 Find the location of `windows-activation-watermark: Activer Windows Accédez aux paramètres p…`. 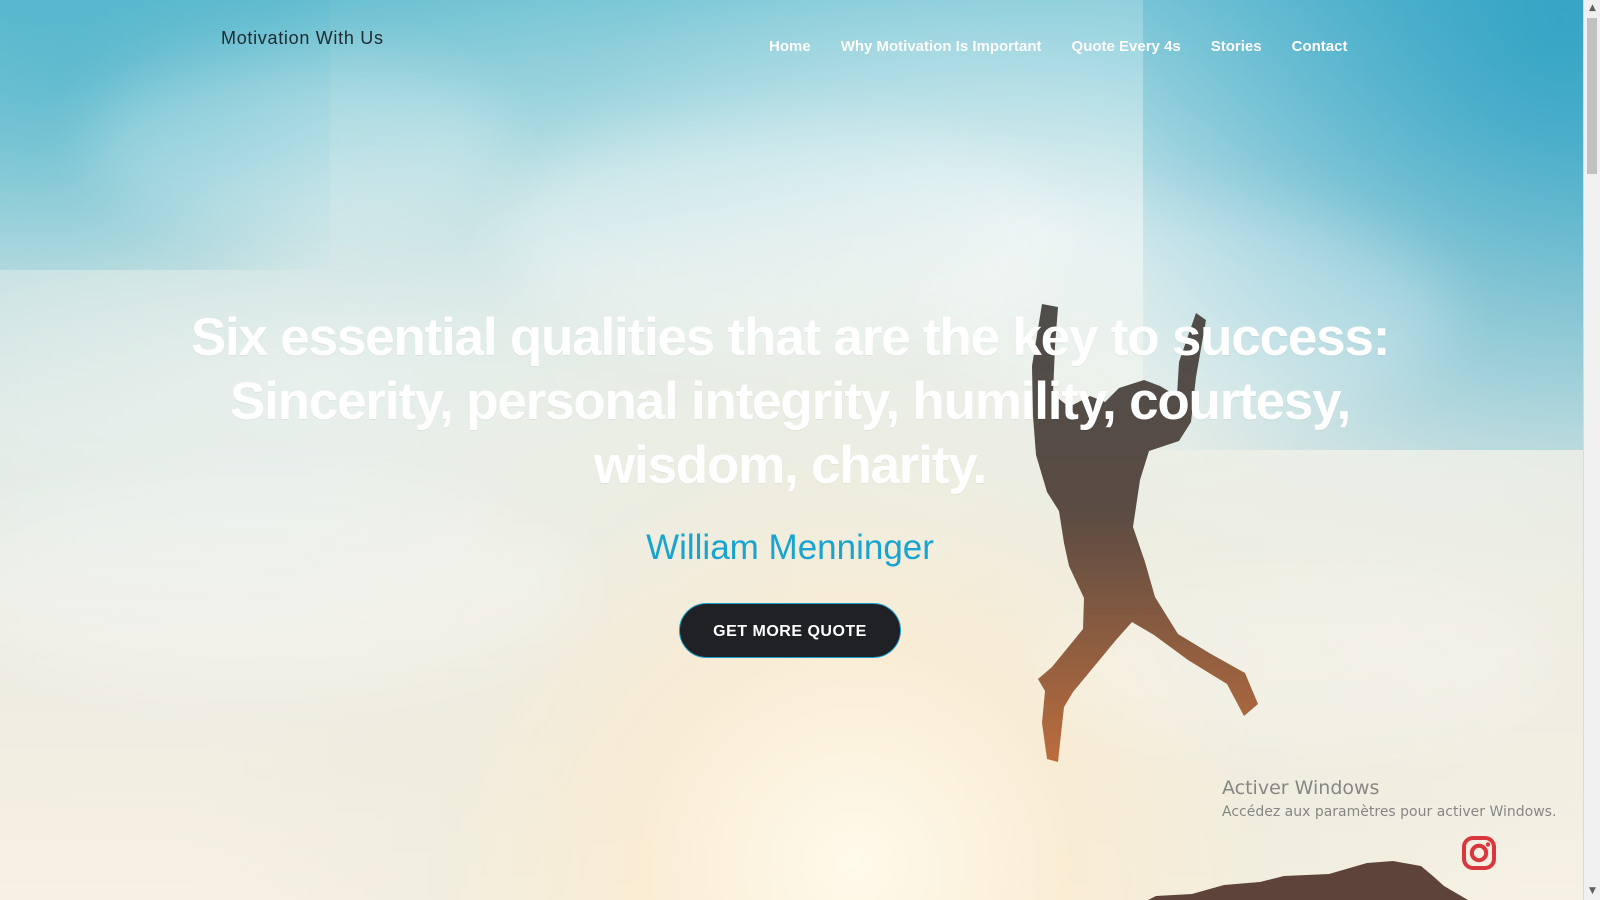

windows-activation-watermark: Activer Windows Accédez aux paramètres p… is located at coordinates (1389, 799).